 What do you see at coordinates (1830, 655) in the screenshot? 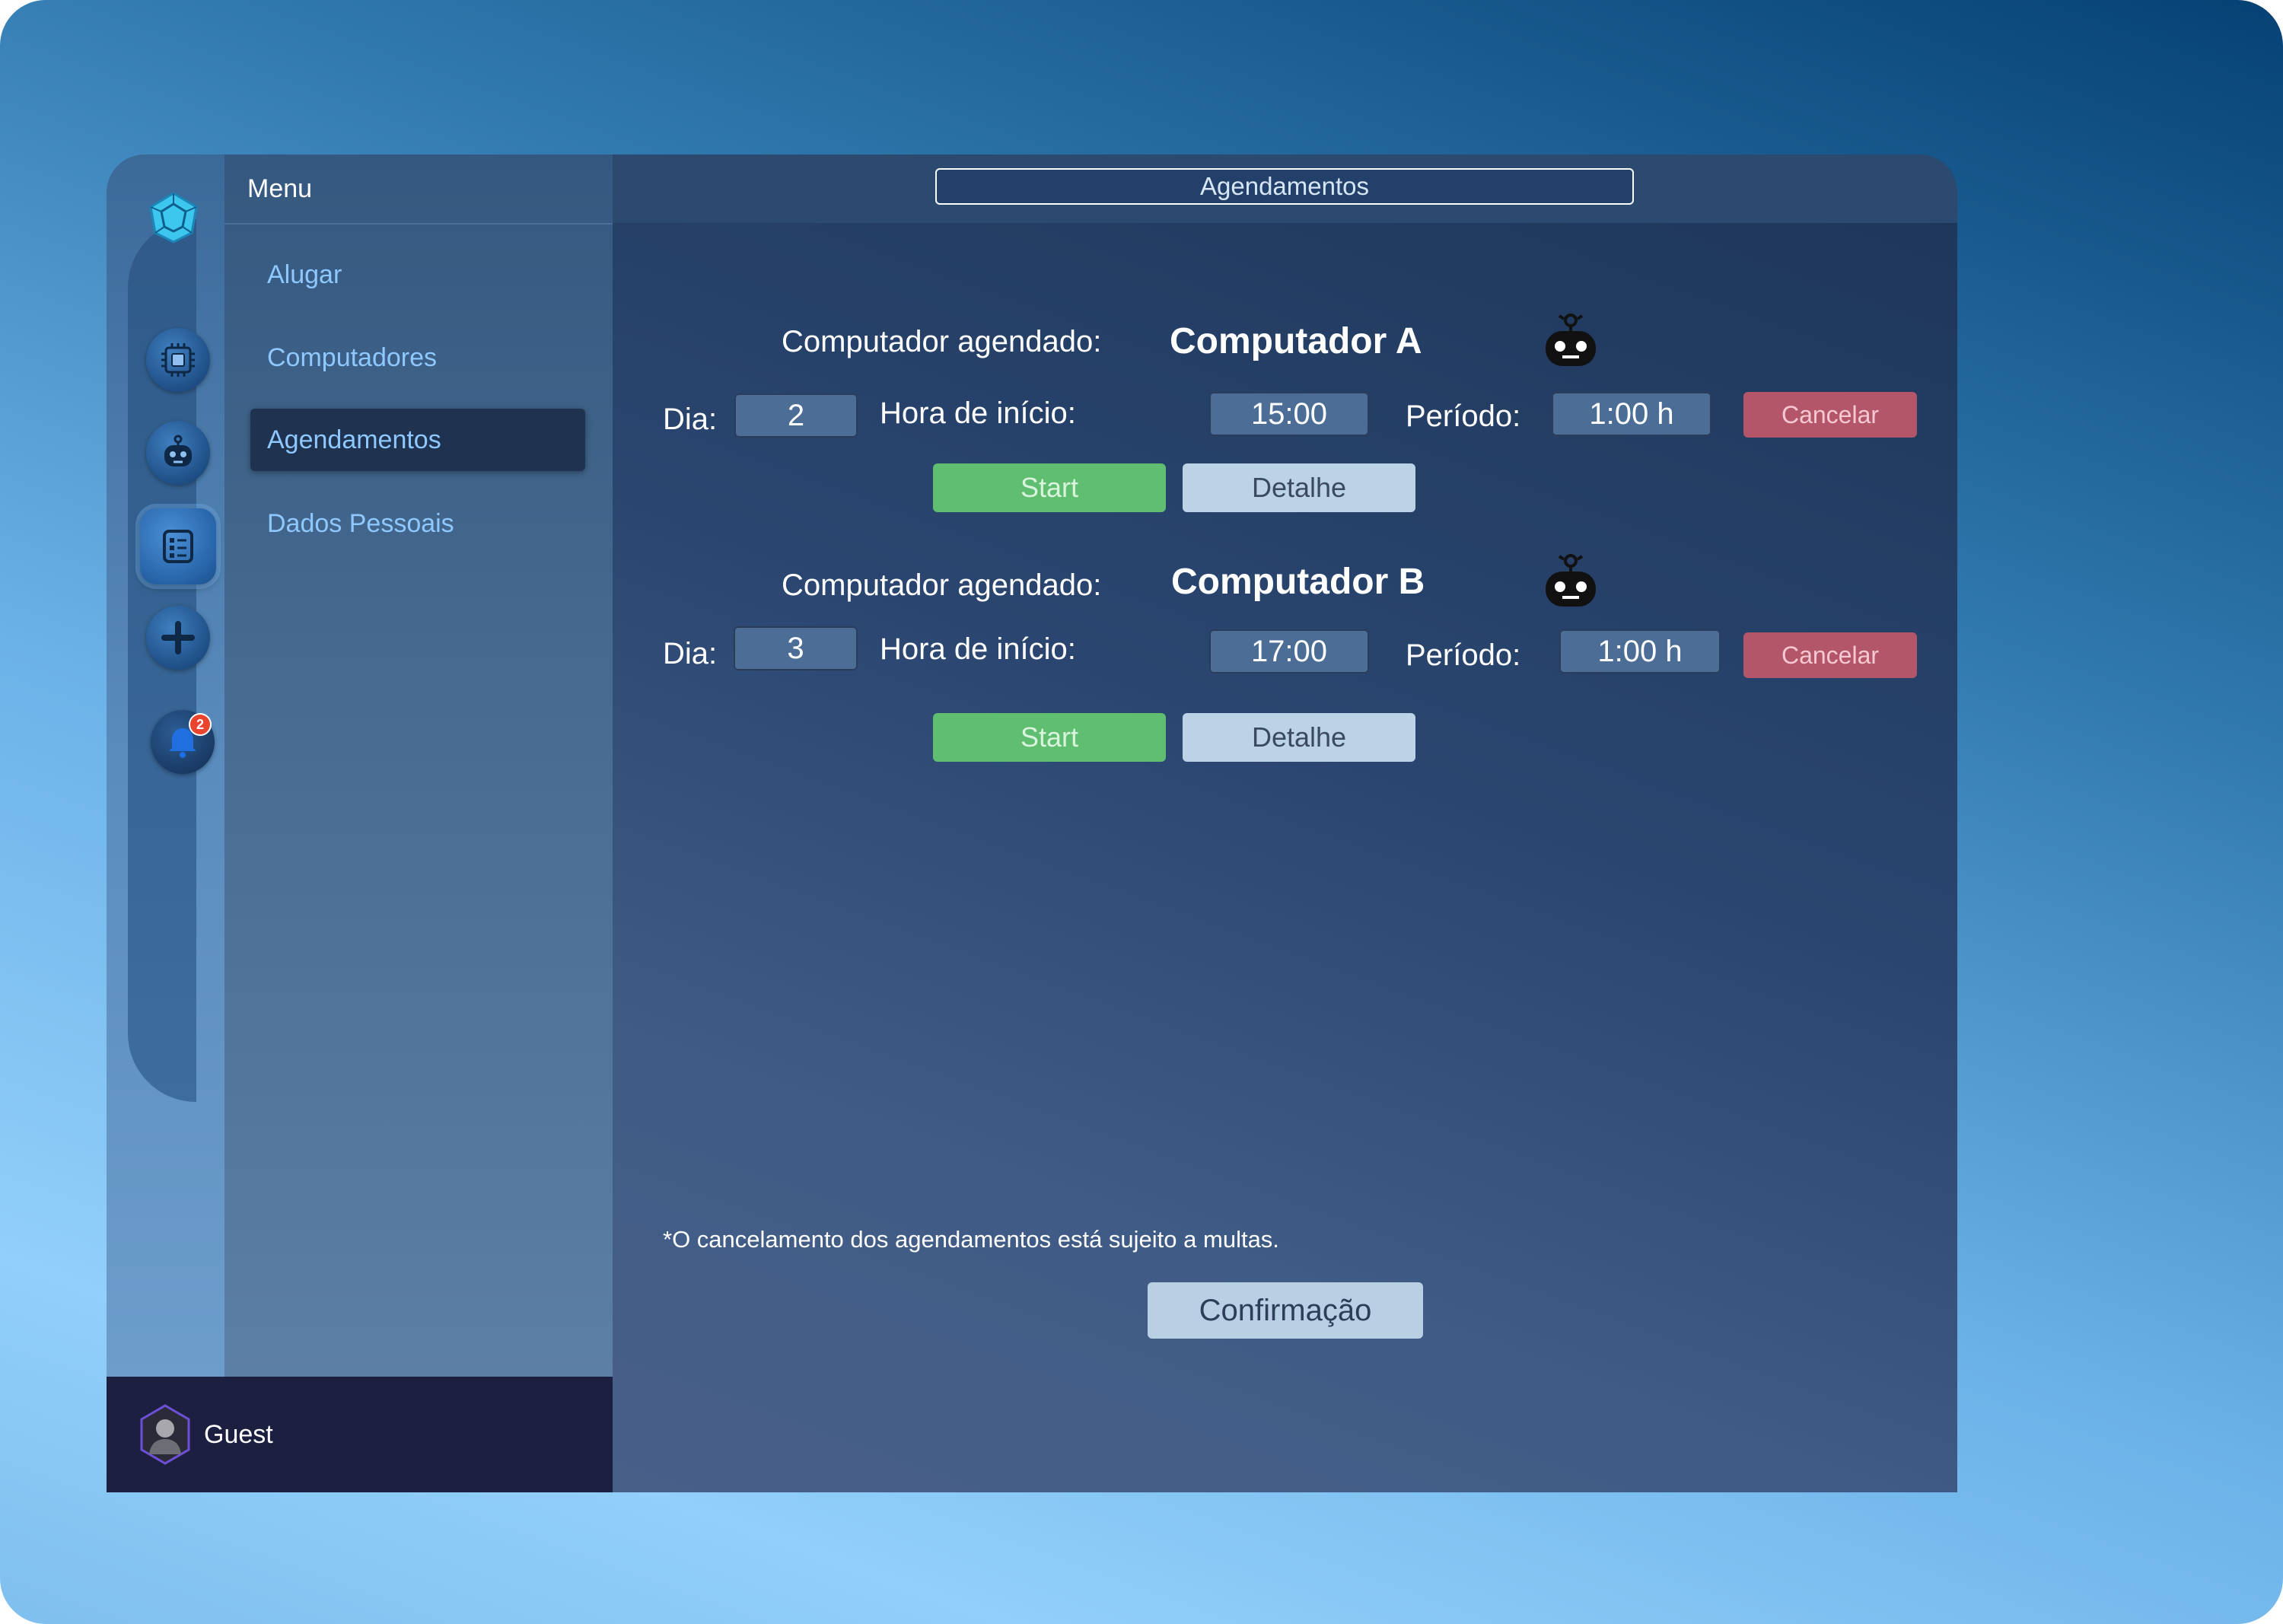
I see `cancel-button-b: Cancelar` at bounding box center [1830, 655].